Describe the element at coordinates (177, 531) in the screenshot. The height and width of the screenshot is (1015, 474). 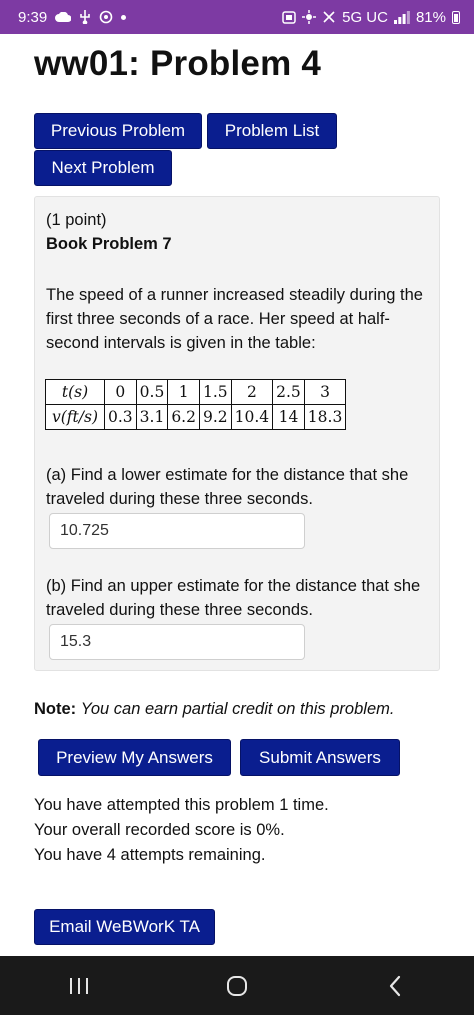
I see `part-a-answer-input: 10.725` at that location.